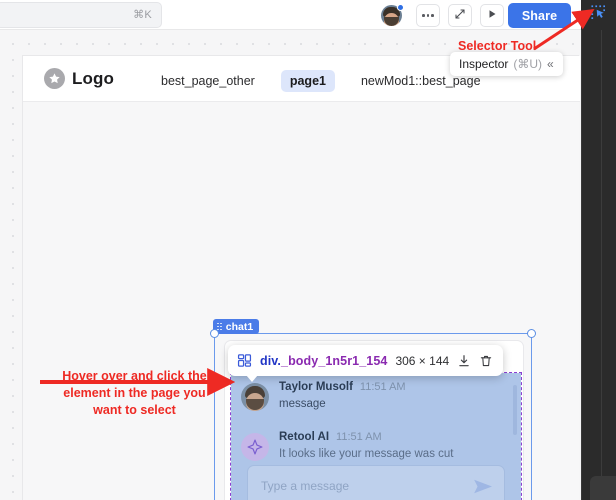  Describe the element at coordinates (323, 396) in the screenshot. I see `chat-message-1: Taylor Musolf 11:51 AM message` at that location.